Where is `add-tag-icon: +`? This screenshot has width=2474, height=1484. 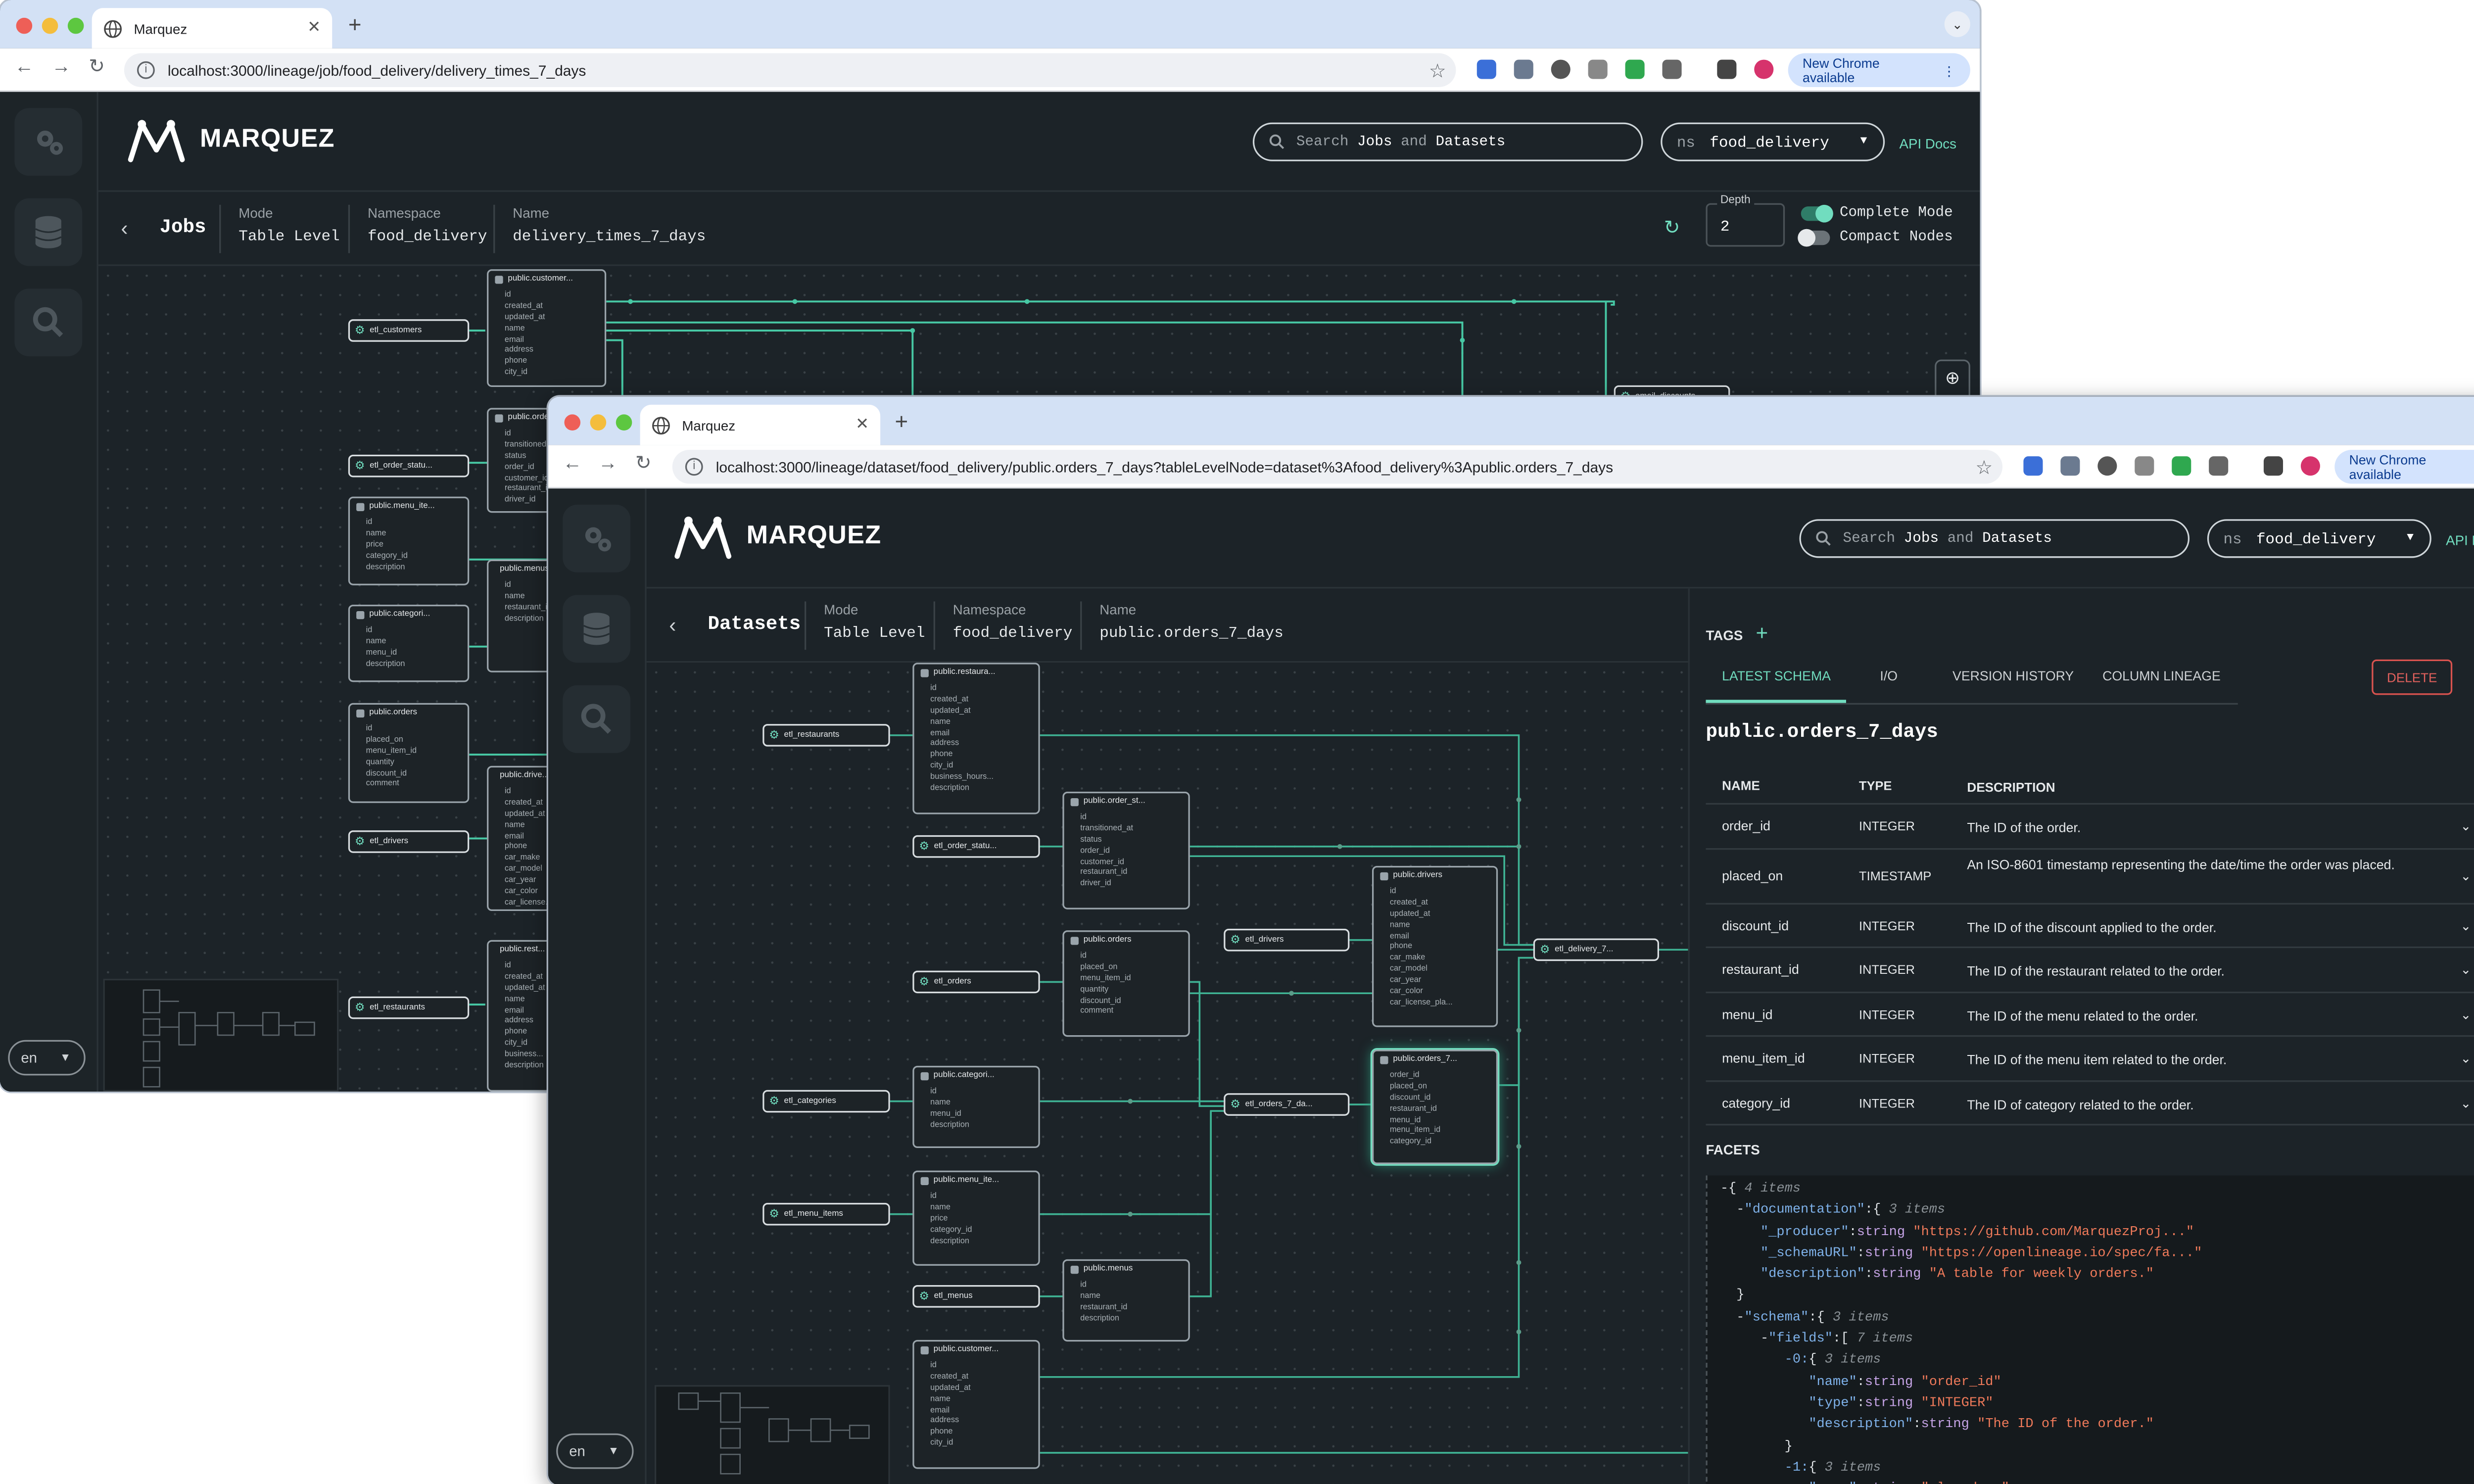
add-tag-icon: + is located at coordinates (1762, 633).